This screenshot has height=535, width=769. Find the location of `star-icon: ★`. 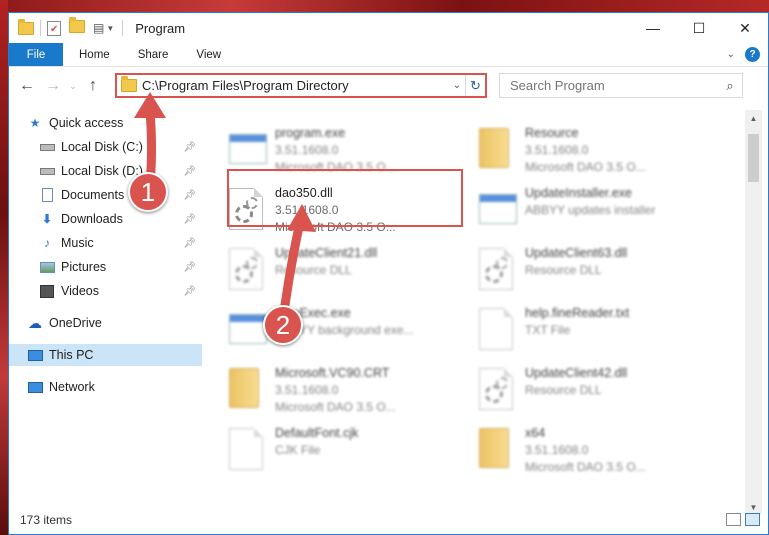

star-icon: ★ is located at coordinates (35, 123).